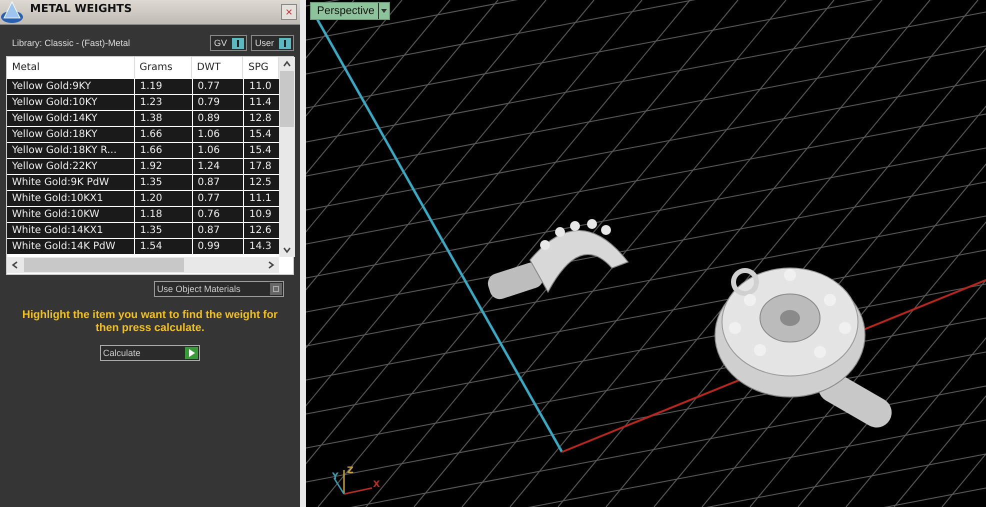 The width and height of the screenshot is (986, 507). Describe the element at coordinates (335, 477) in the screenshot. I see `axis-label: Y` at that location.